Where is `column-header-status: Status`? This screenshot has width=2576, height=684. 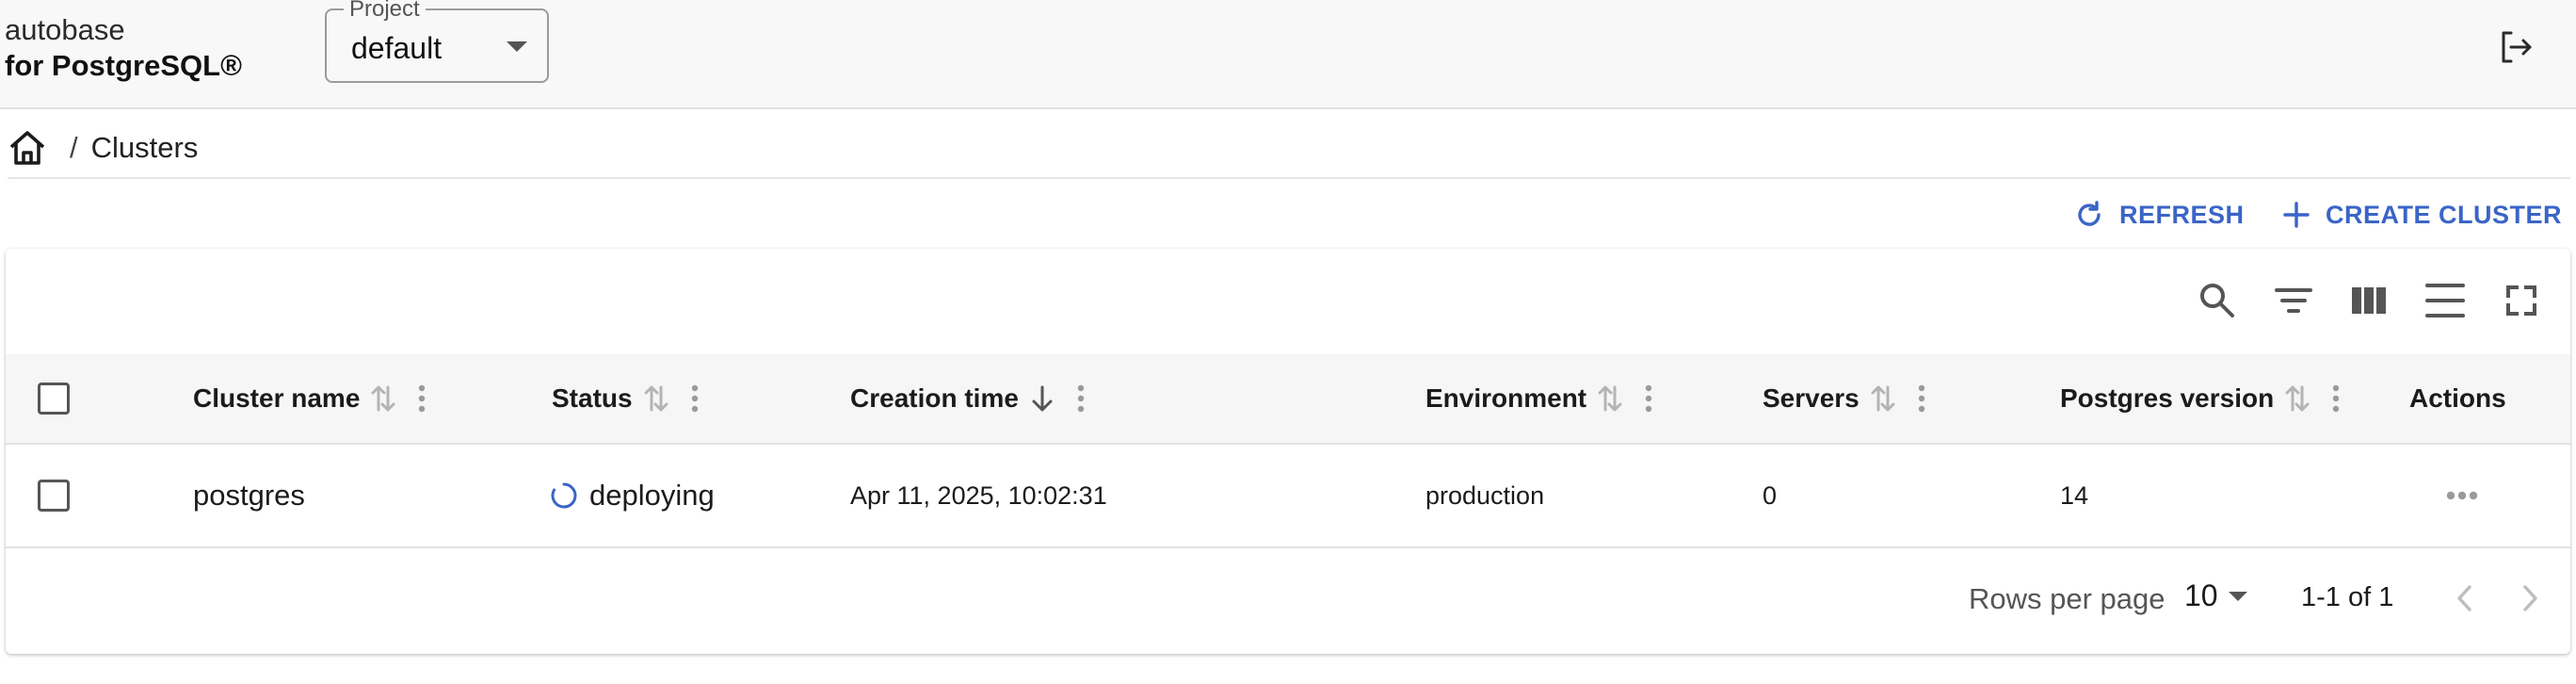
column-header-status: Status is located at coordinates (625, 398).